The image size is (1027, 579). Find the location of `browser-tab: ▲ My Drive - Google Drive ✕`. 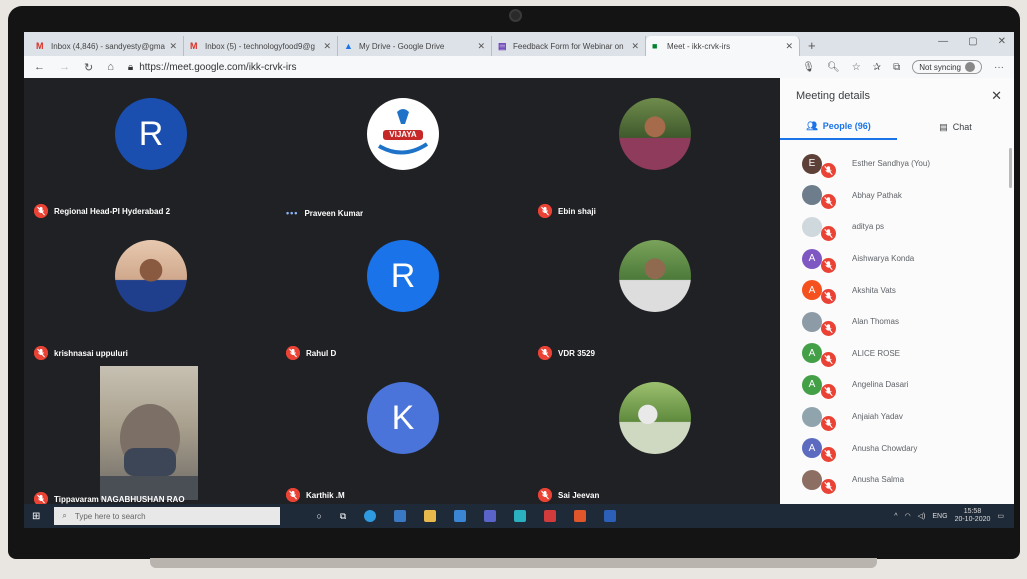

browser-tab: ▲ My Drive - Google Drive ✕ is located at coordinates (415, 46).